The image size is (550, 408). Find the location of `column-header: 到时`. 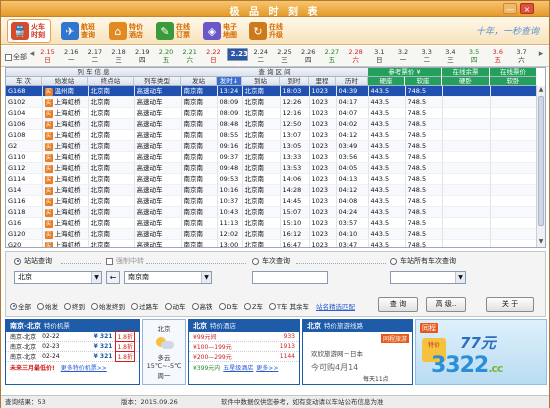

column-header: 到时 is located at coordinates (294, 81).